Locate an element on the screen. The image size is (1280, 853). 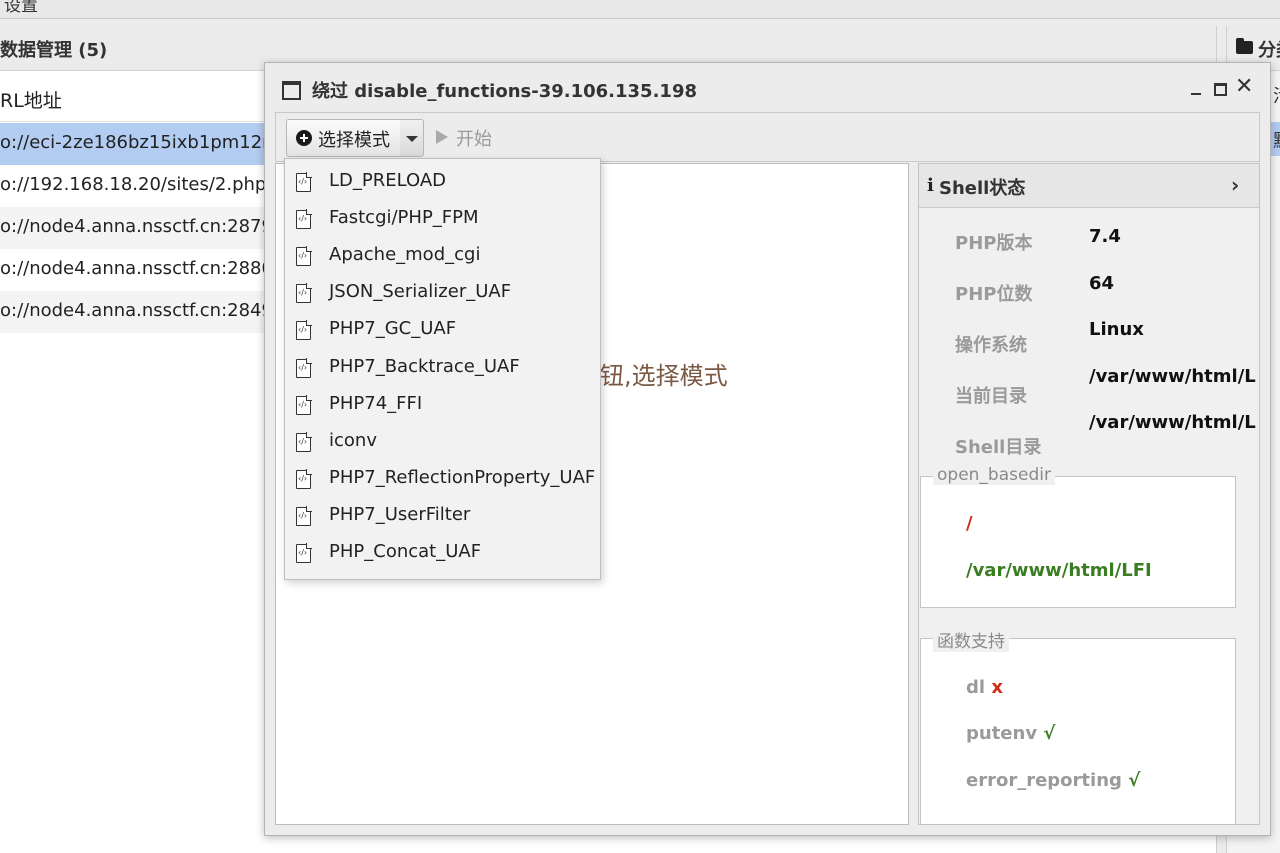
dialog-toolbar: 选择模式 开始 is located at coordinates (767, 137).